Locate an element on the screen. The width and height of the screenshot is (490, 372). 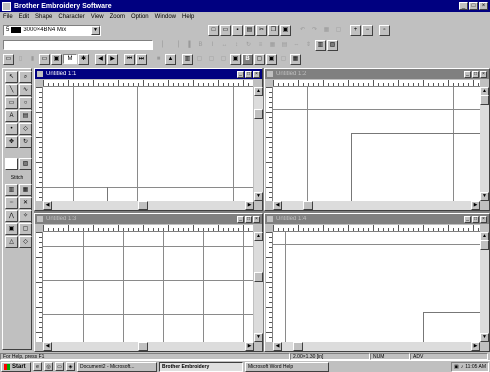
quick-launch-desktop-icon: ▭ is located at coordinates (59, 366).